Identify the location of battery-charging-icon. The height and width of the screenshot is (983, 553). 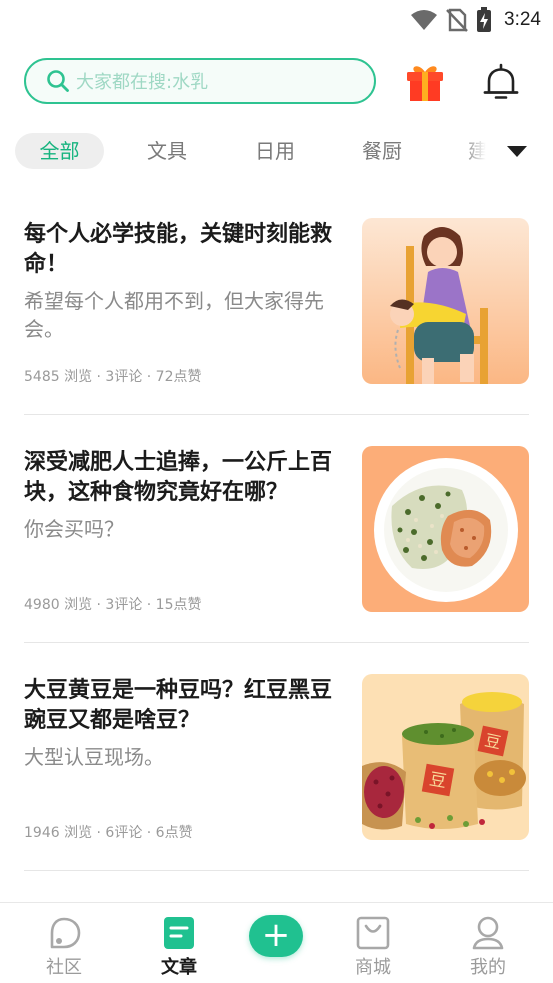
(484, 19).